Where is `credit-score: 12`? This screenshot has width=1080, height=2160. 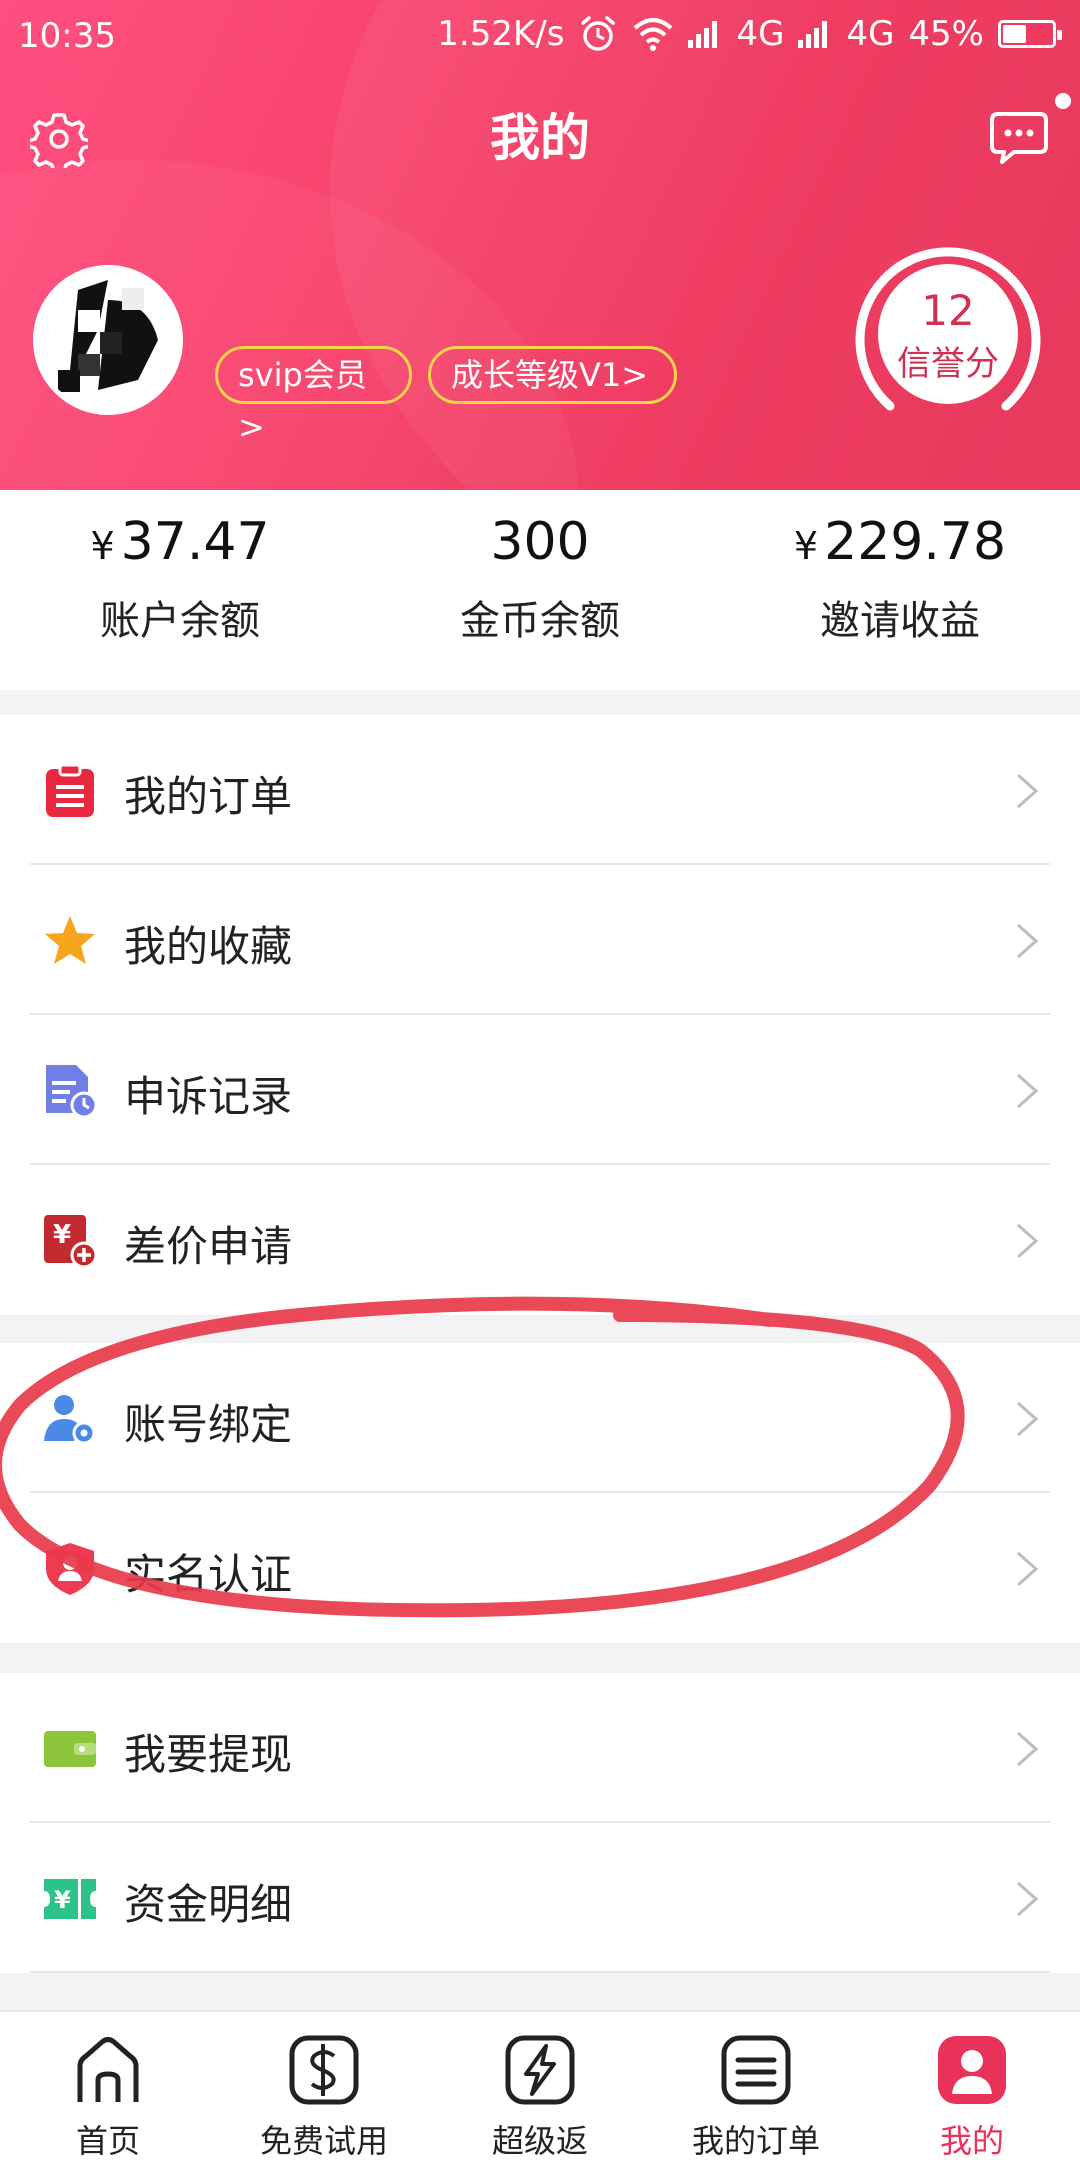 credit-score: 12 is located at coordinates (948, 310).